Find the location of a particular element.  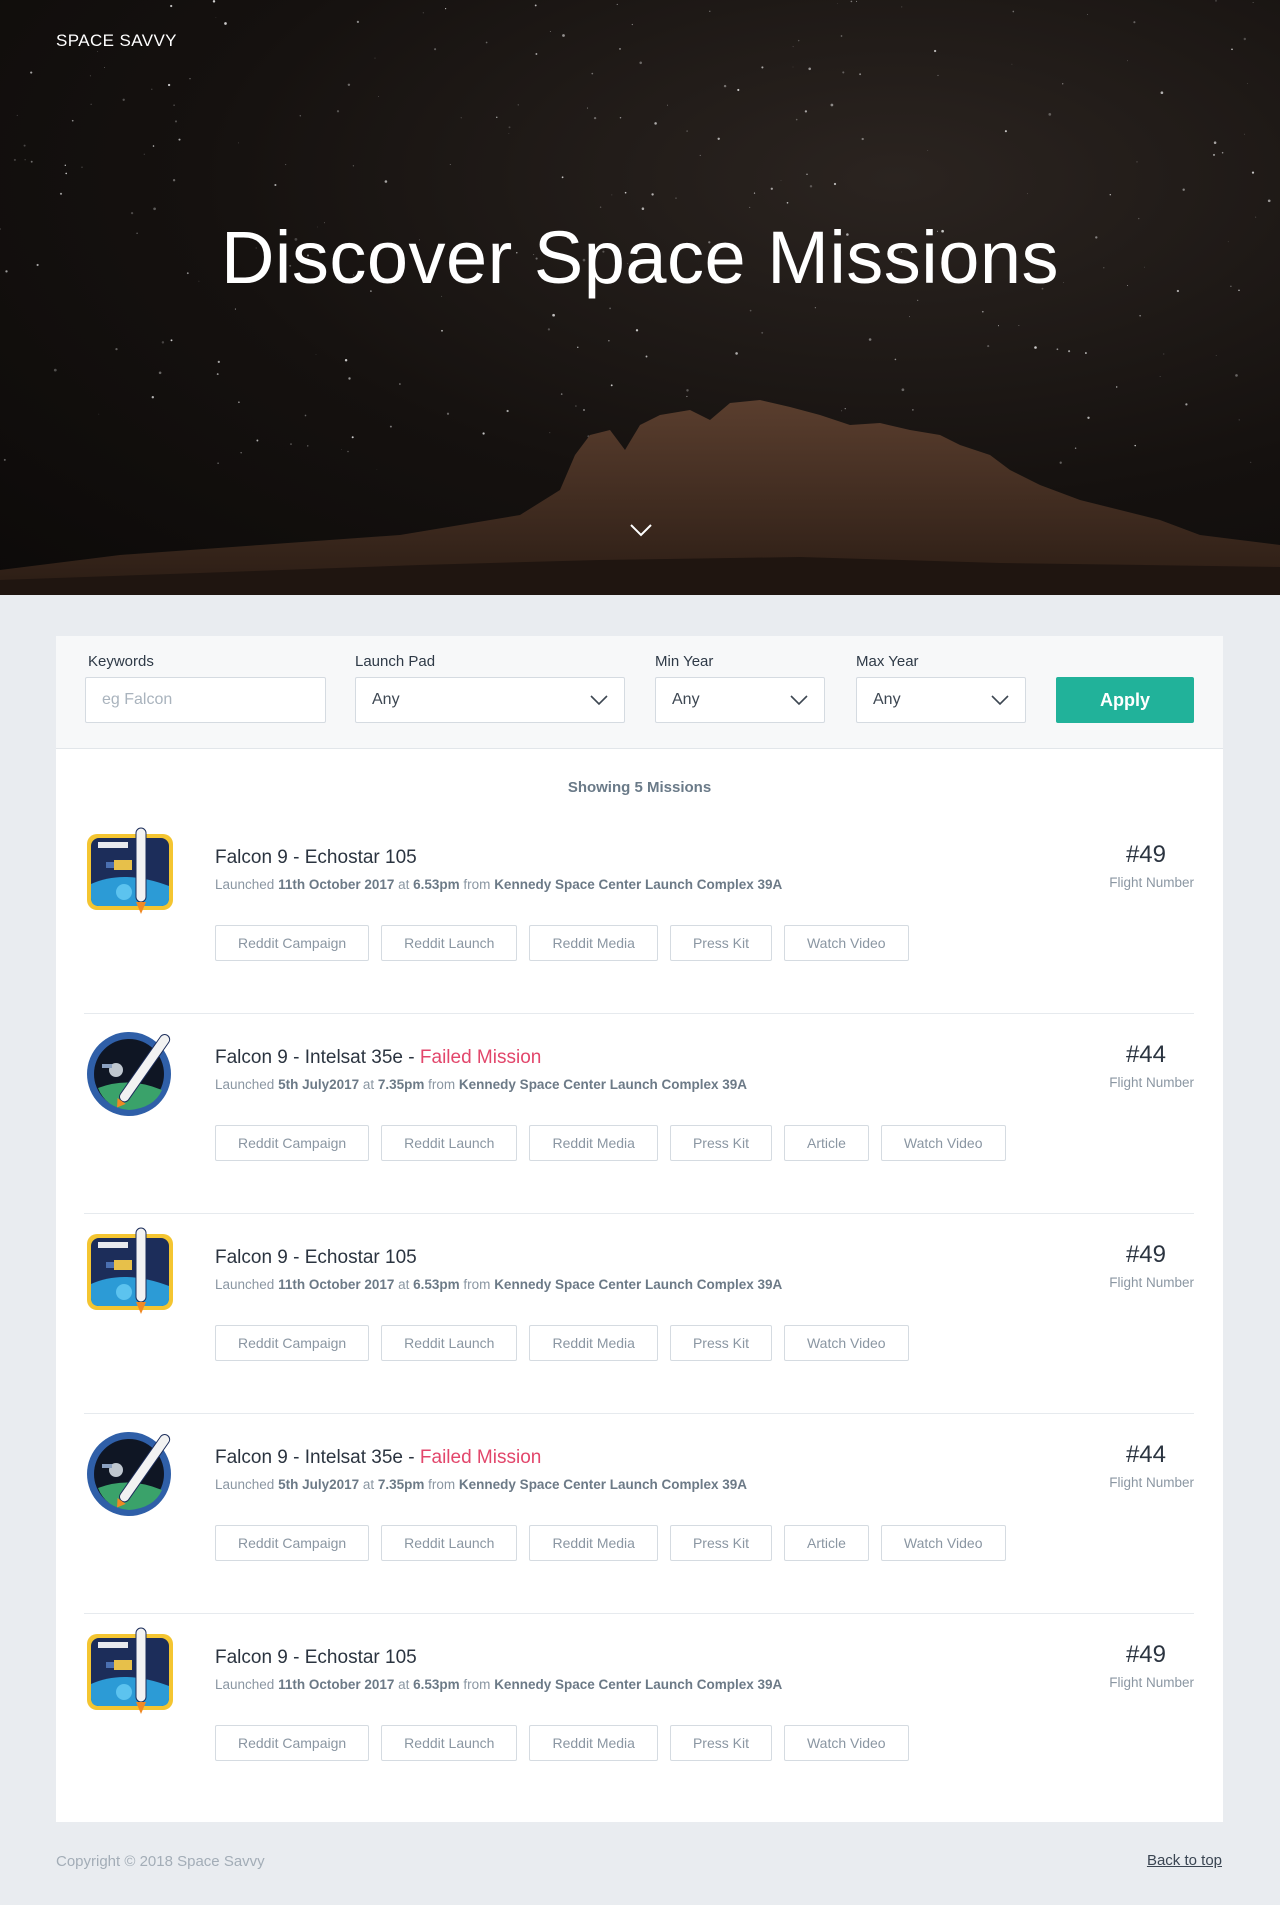

mission-name: Falcon 9 - Echostar 105 is located at coordinates (316, 857).